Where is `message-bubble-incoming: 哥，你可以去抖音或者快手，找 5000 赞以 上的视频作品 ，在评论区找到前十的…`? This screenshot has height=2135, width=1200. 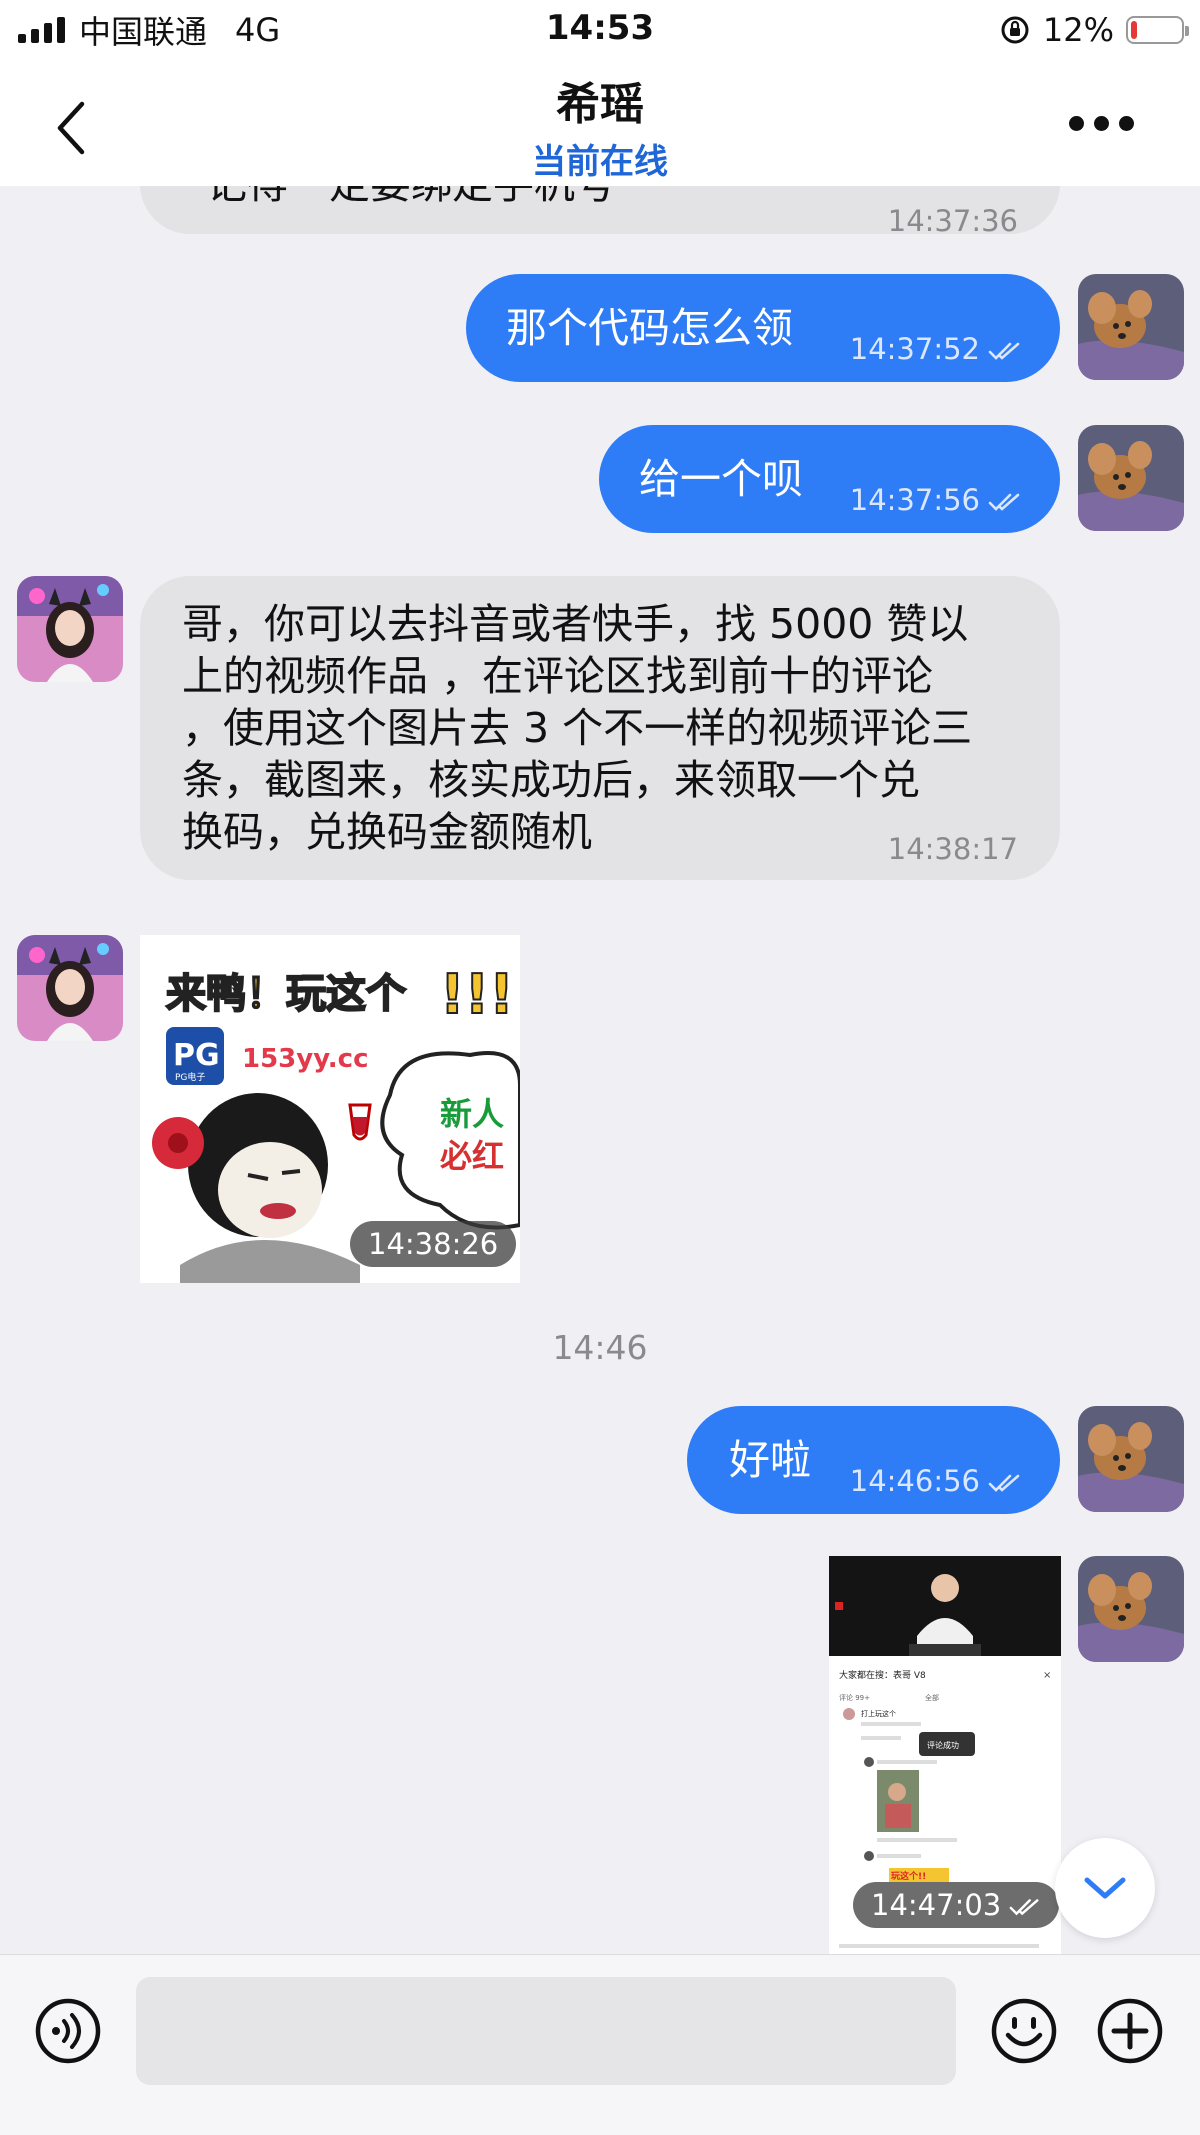 message-bubble-incoming: 哥，你可以去抖音或者快手，找 5000 赞以 上的视频作品 ，在评论区找到前十的… is located at coordinates (600, 728).